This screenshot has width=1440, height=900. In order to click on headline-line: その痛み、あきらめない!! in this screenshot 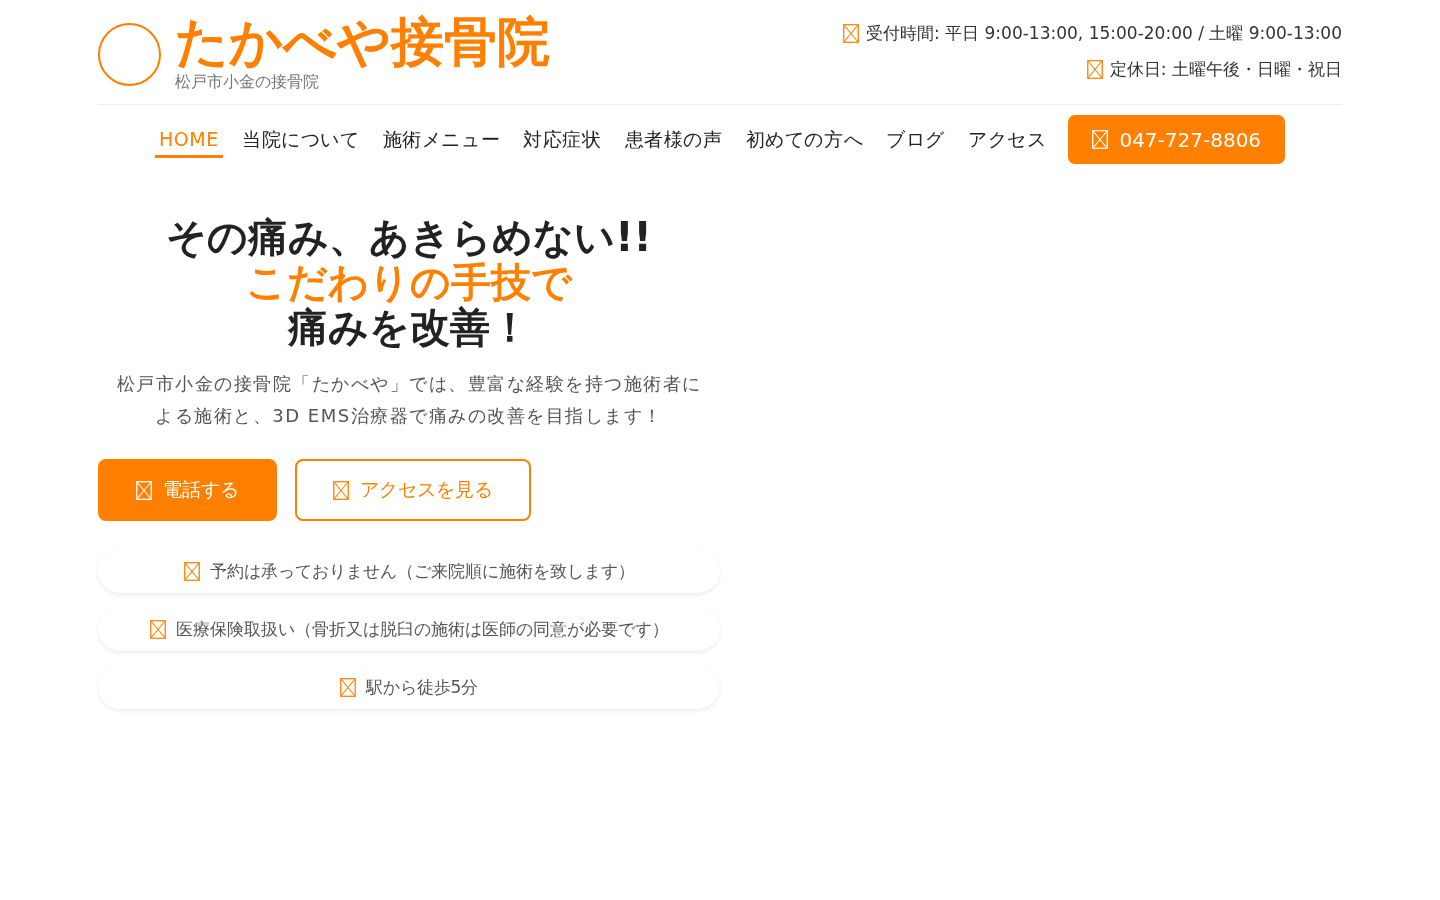, I will do `click(409, 237)`.